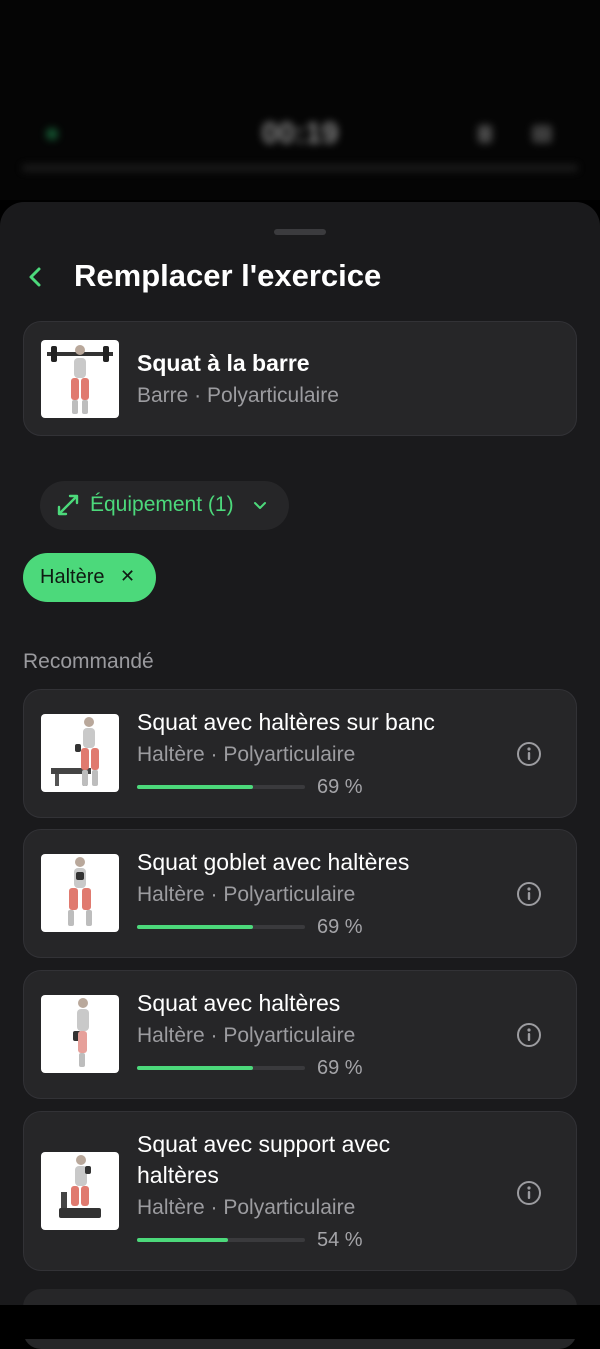 The width and height of the screenshot is (600, 1349). Describe the element at coordinates (239, 1003) in the screenshot. I see `exercise-name: Squat avec haltères` at that location.